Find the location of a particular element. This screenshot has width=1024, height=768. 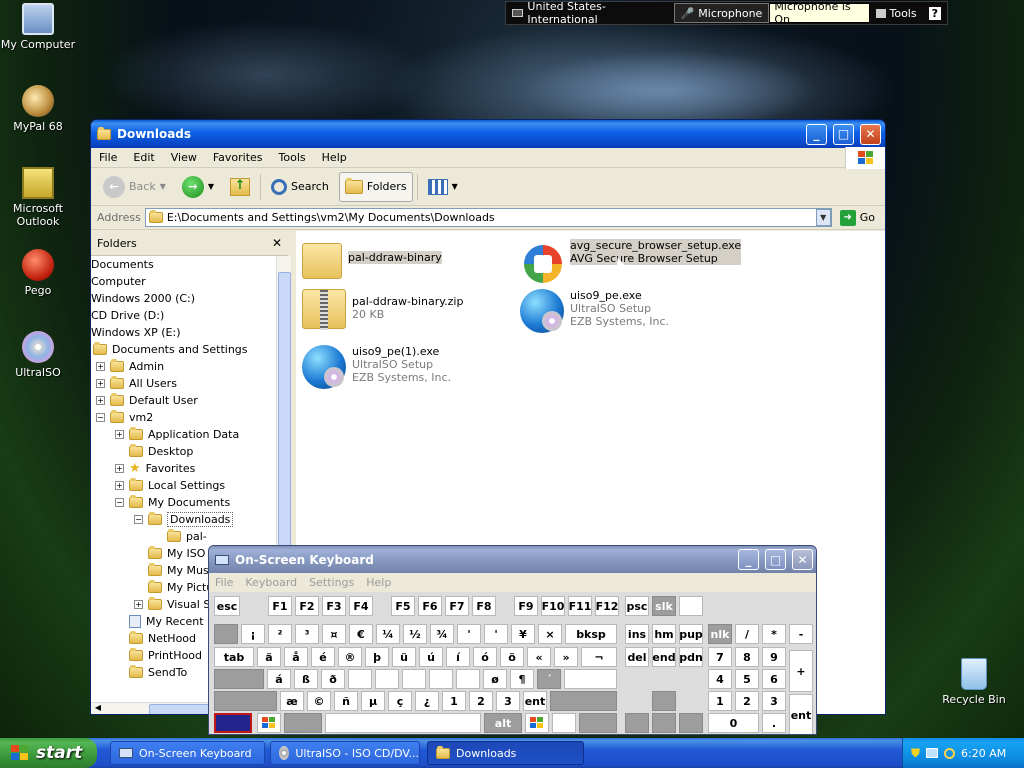

key: é is located at coordinates (323, 657).